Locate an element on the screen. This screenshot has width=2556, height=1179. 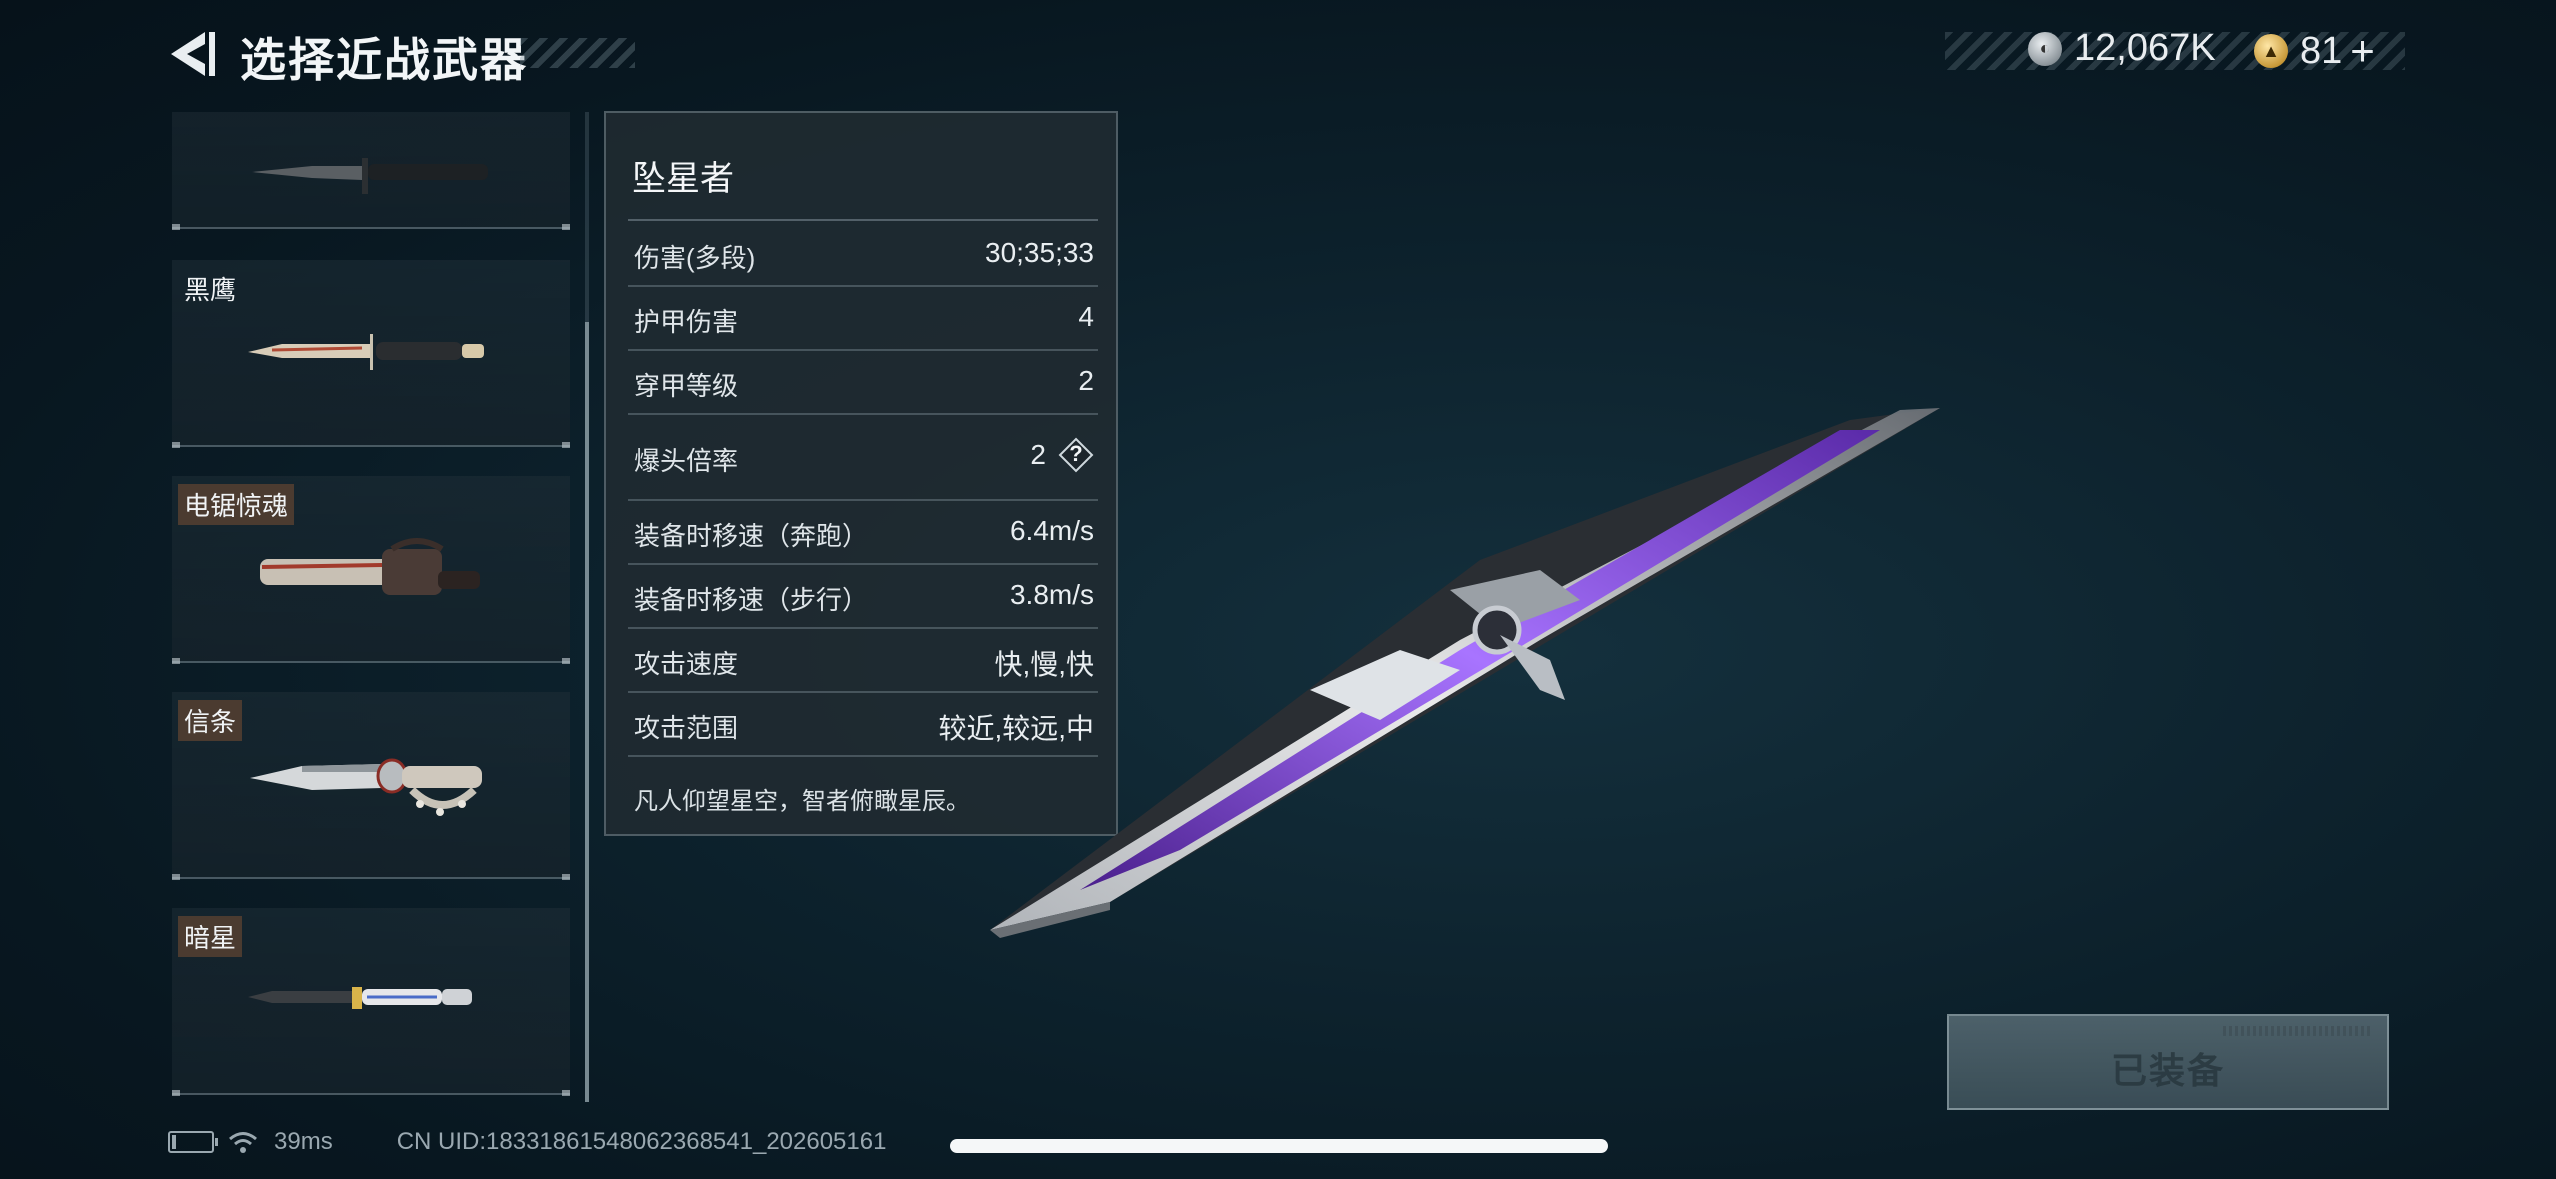
weapon-name-label: 黑鹰 is located at coordinates (210, 290).